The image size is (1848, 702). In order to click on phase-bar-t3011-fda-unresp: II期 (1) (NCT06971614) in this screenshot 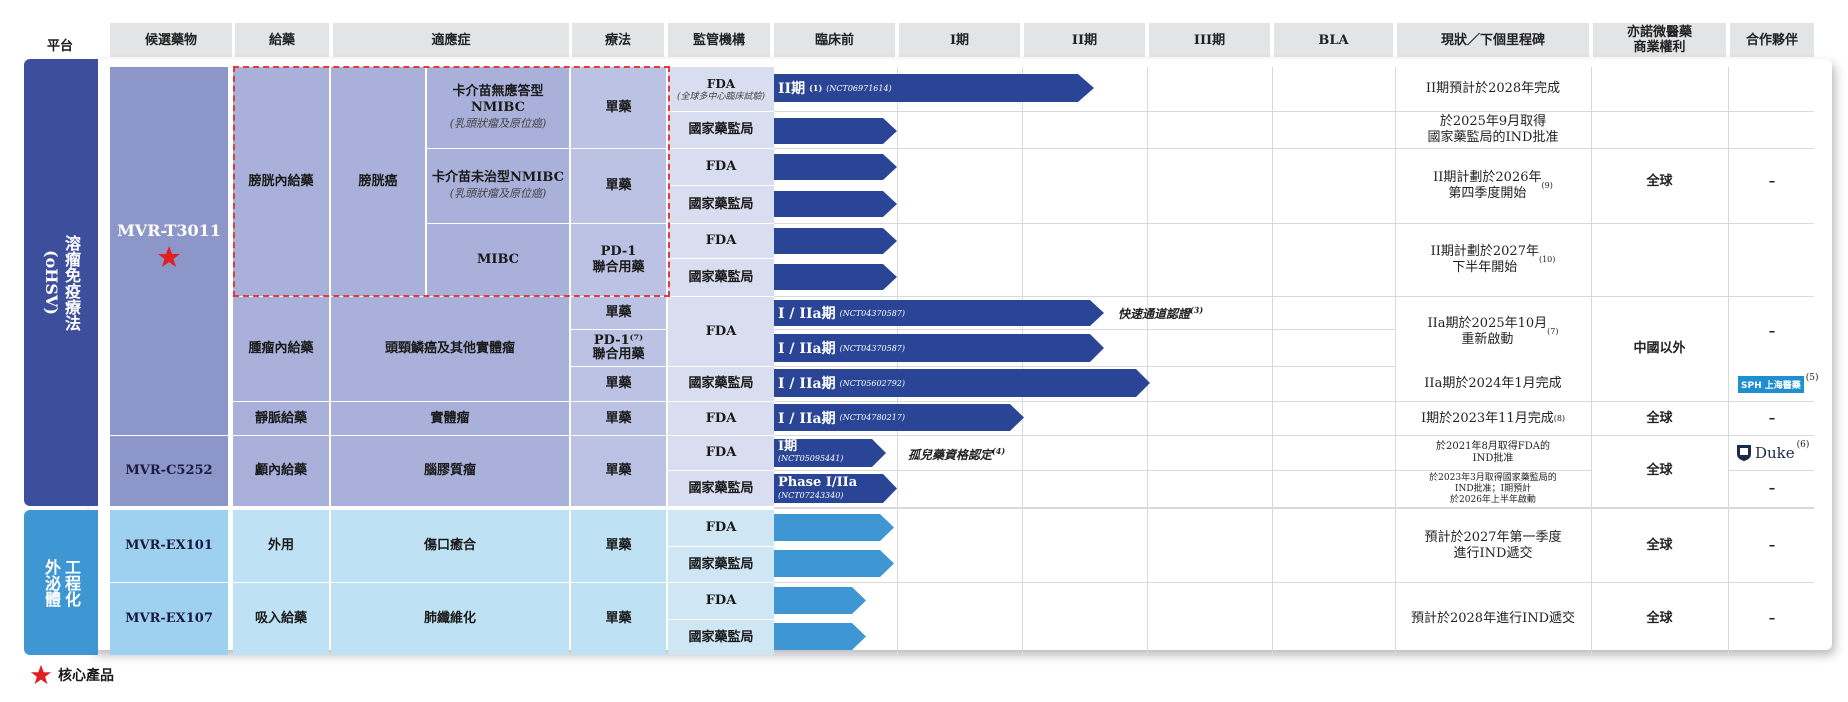, I will do `click(934, 88)`.